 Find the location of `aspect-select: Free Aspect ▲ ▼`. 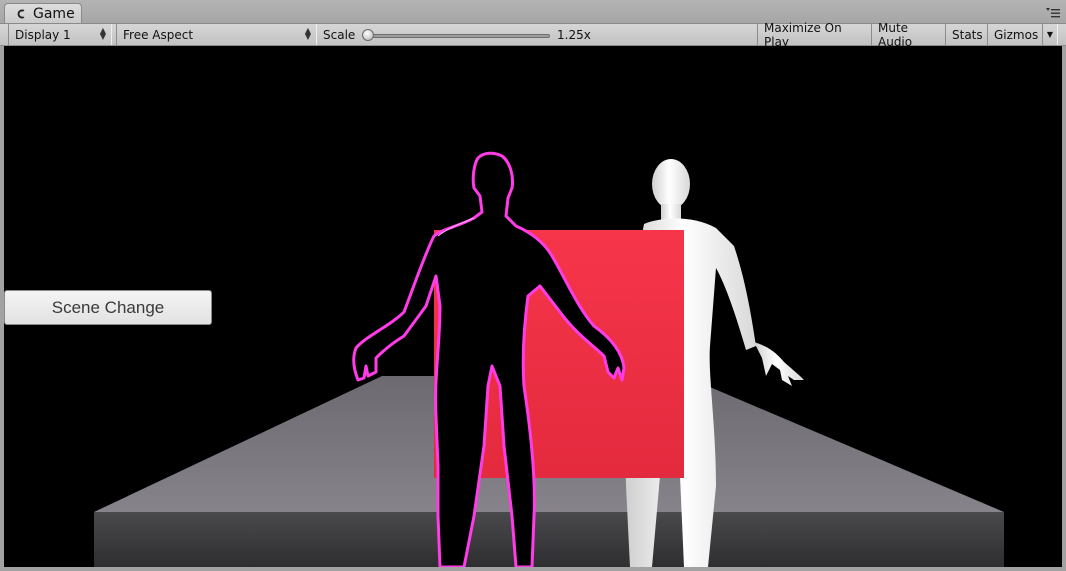

aspect-select: Free Aspect ▲ ▼ is located at coordinates (216, 34).